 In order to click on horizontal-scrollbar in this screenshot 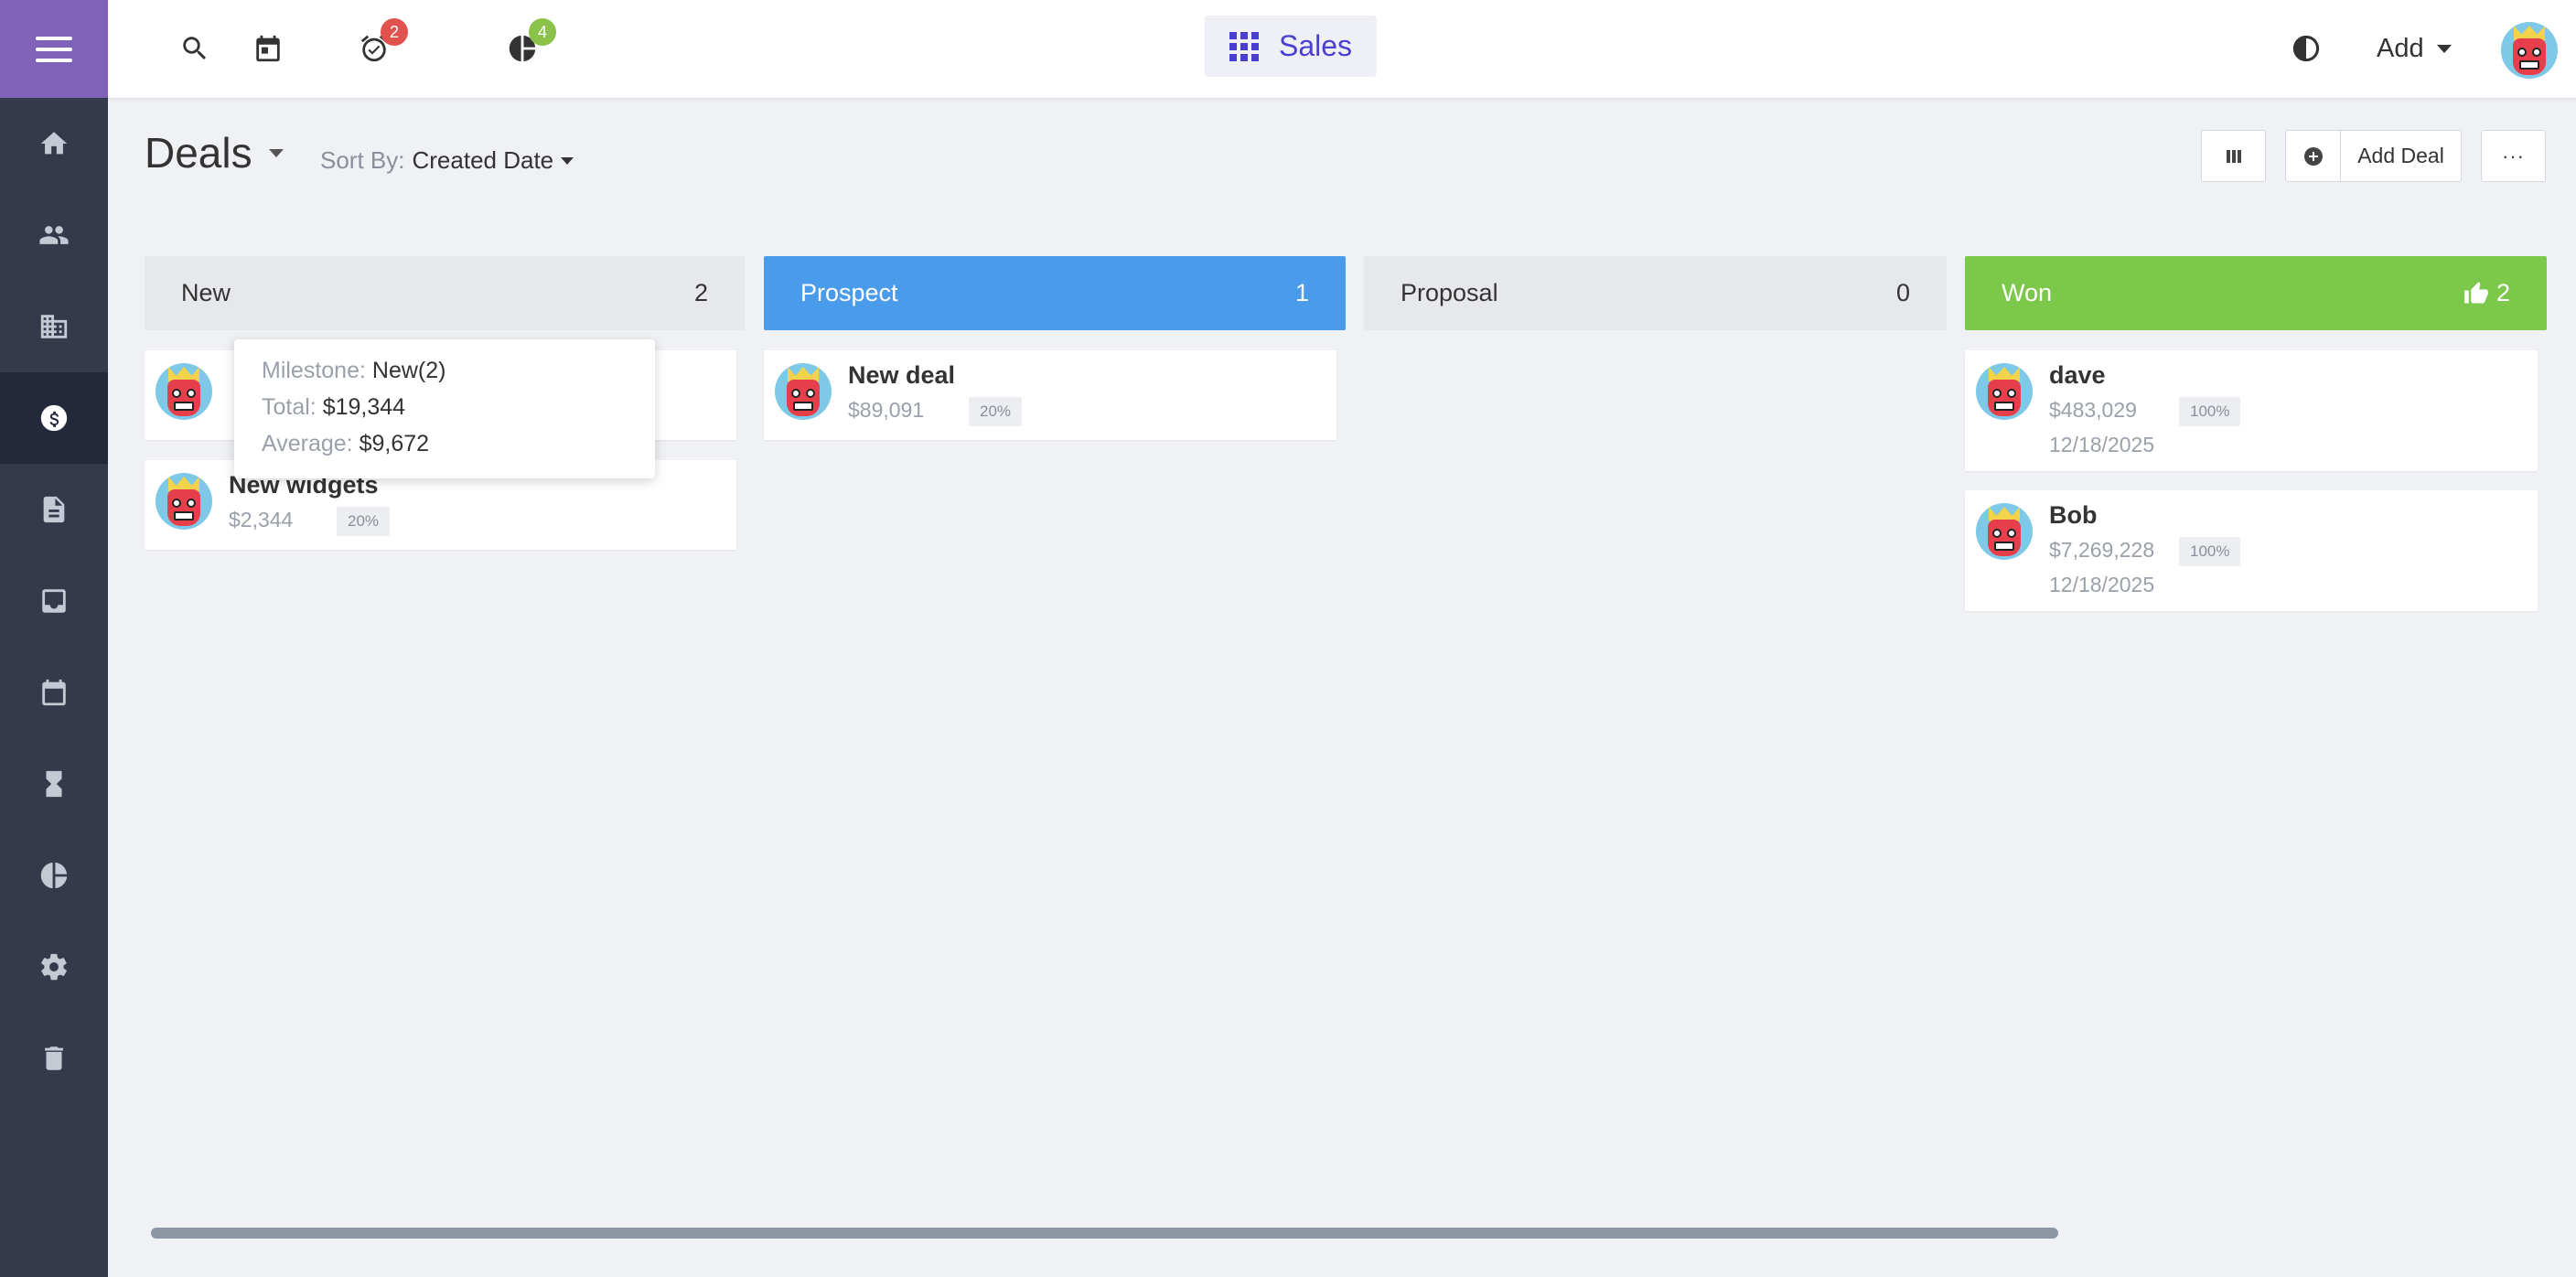, I will do `click(1104, 1233)`.